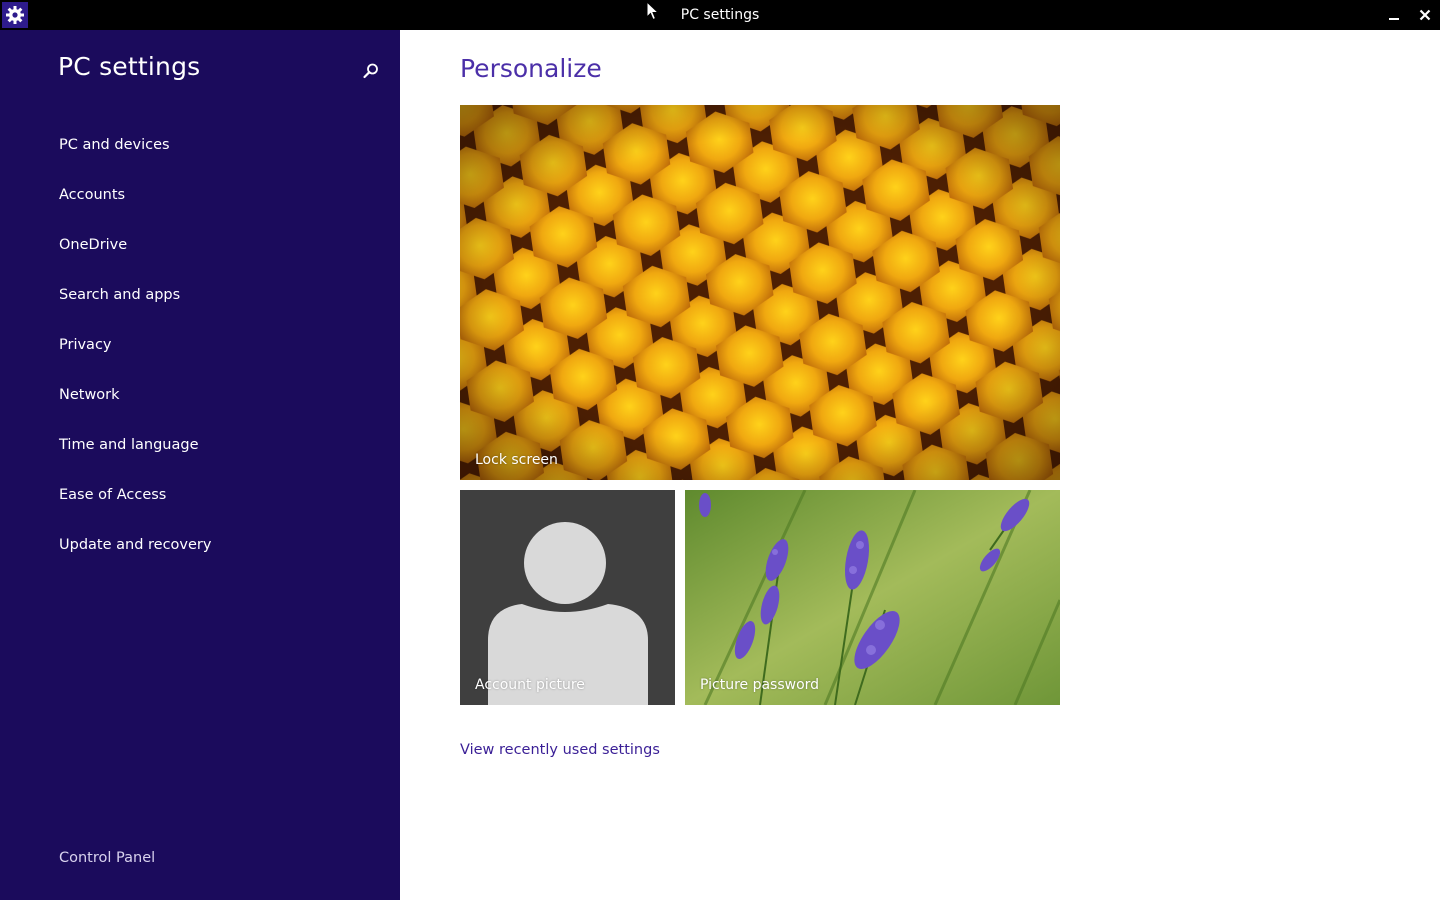 The width and height of the screenshot is (1440, 900). What do you see at coordinates (200, 203) in the screenshot?
I see `sidebar-item-accounts: Accounts` at bounding box center [200, 203].